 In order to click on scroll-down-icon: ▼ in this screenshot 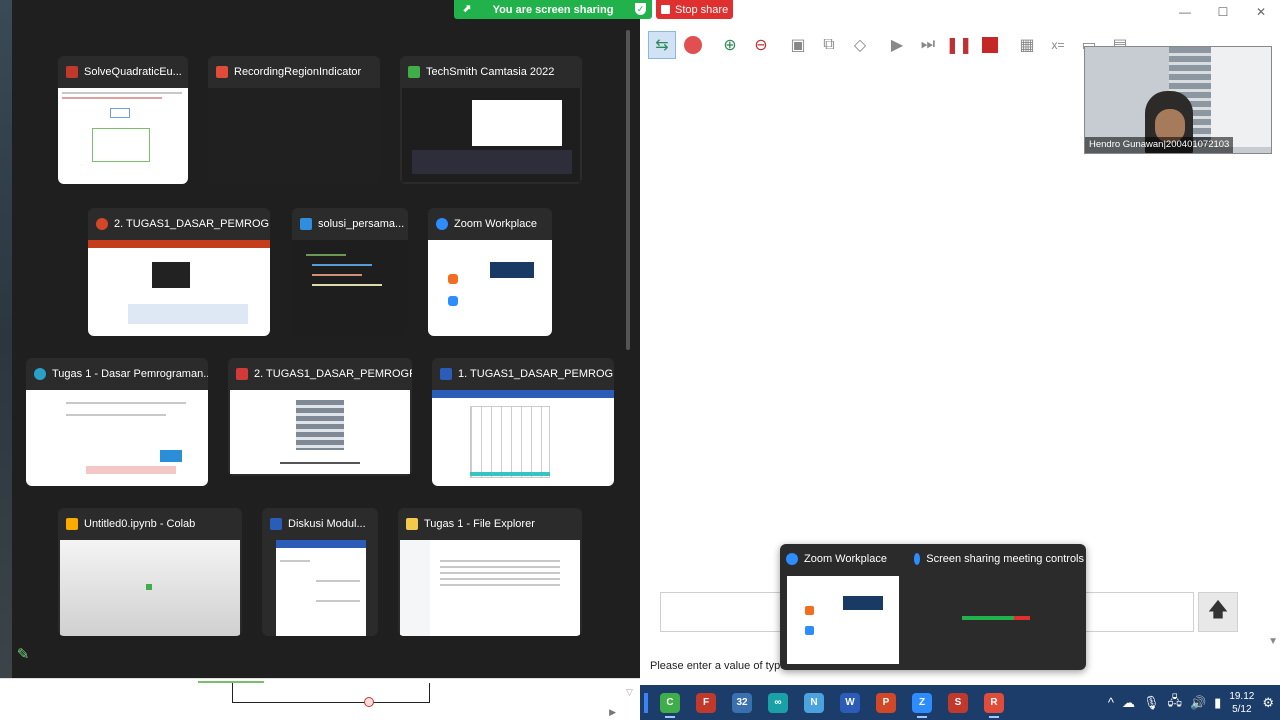, I will do `click(1273, 641)`.